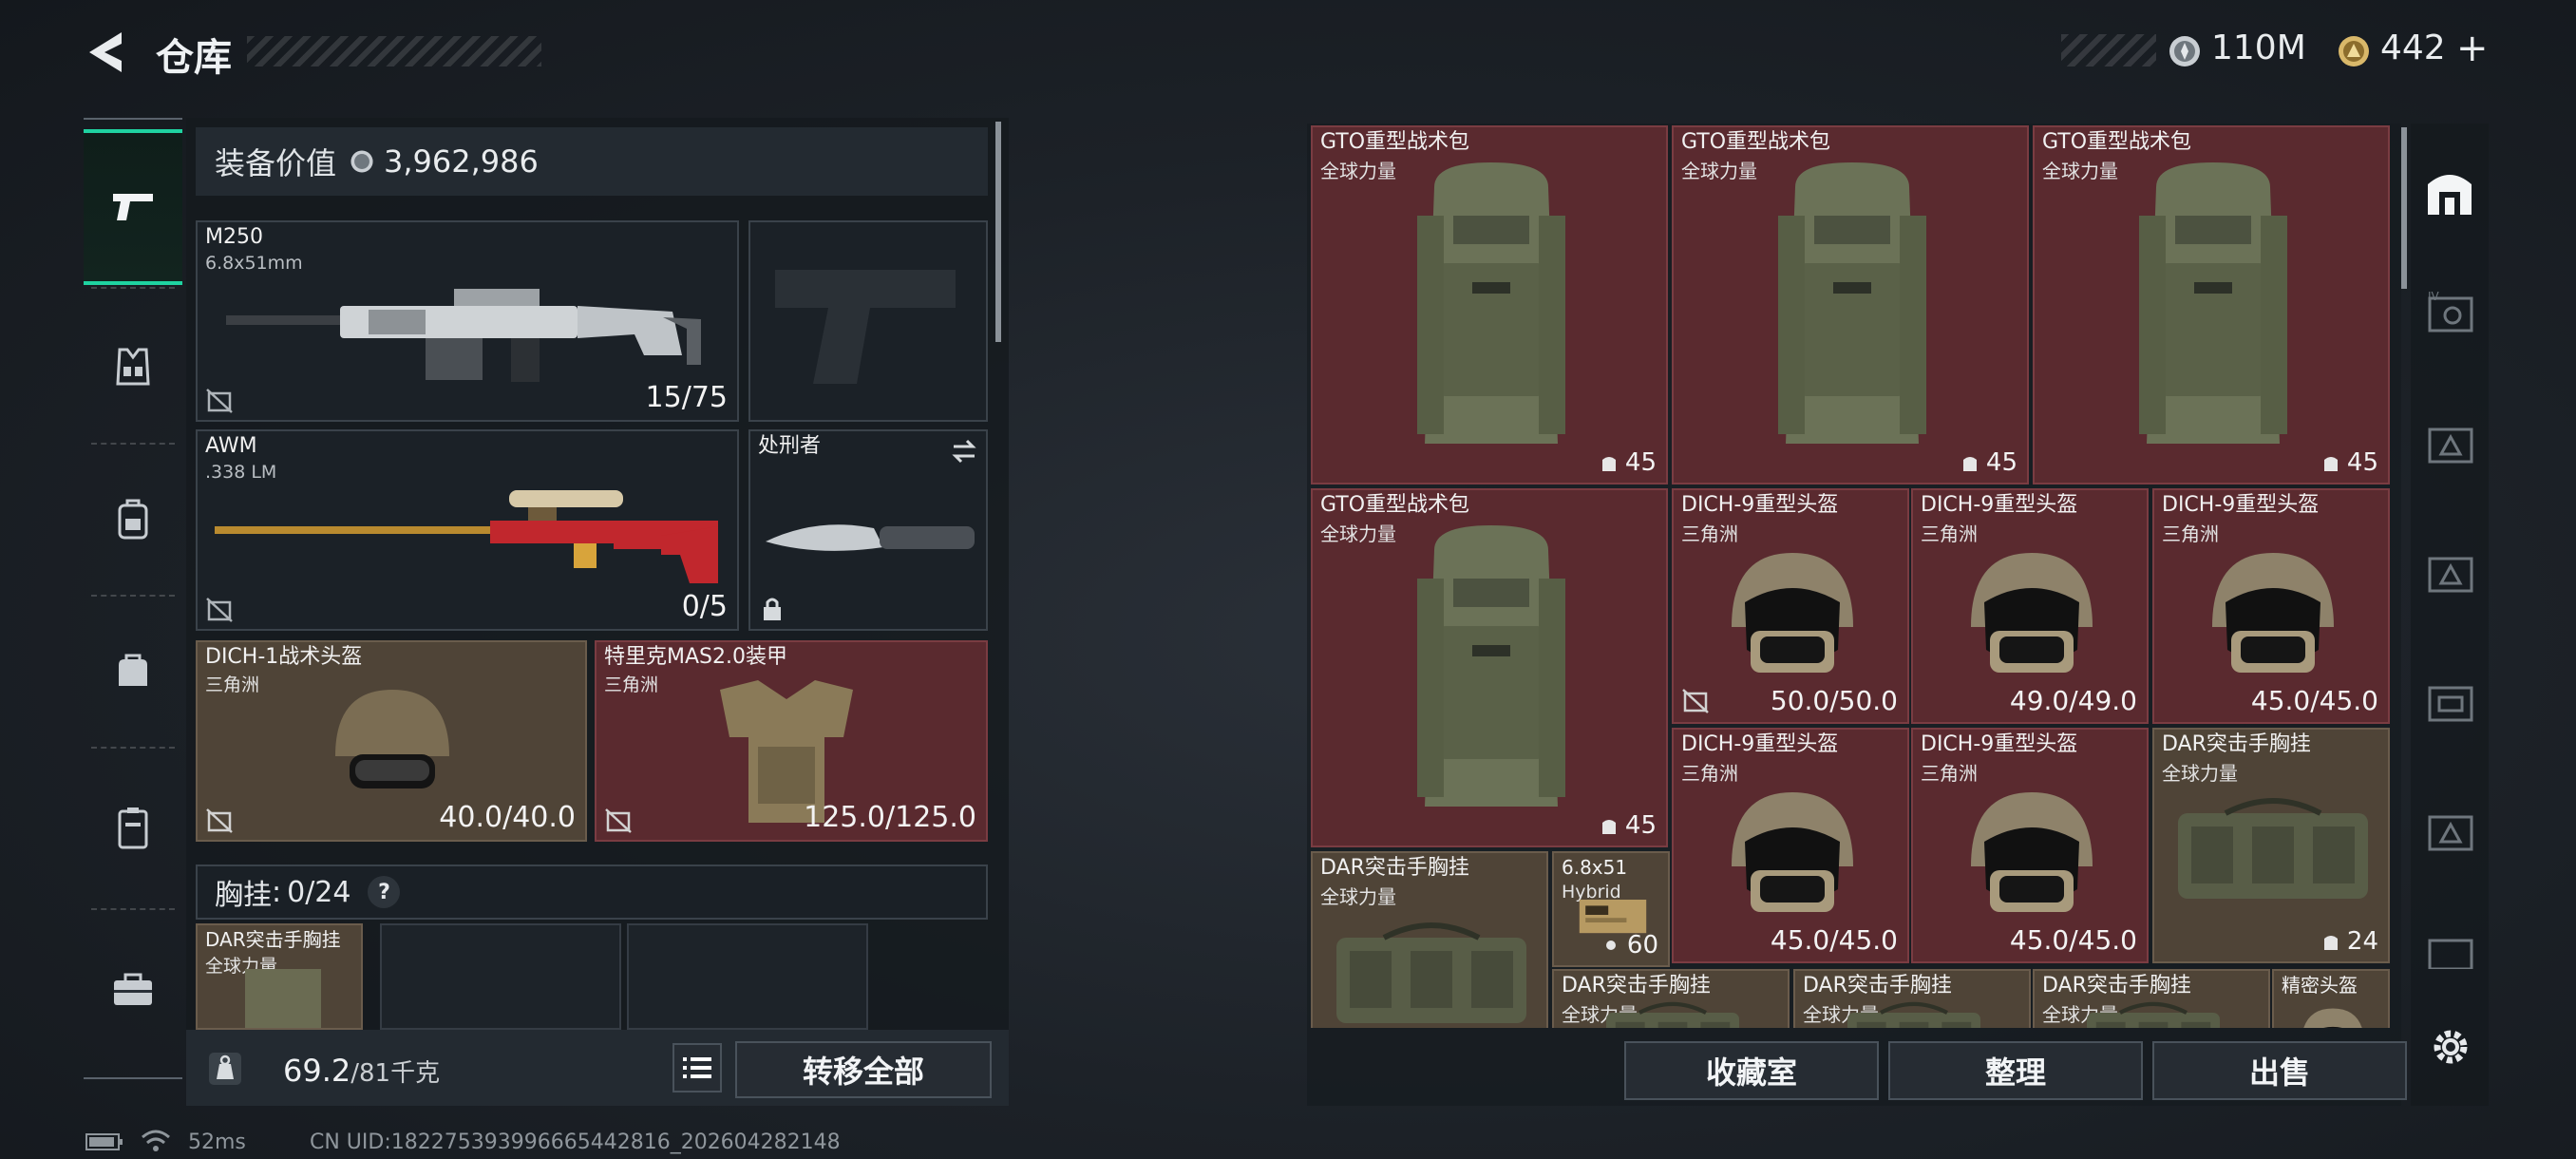 The height and width of the screenshot is (1159, 2576). Describe the element at coordinates (2073, 700) in the screenshot. I see `durability: 49.0/49.0` at that location.